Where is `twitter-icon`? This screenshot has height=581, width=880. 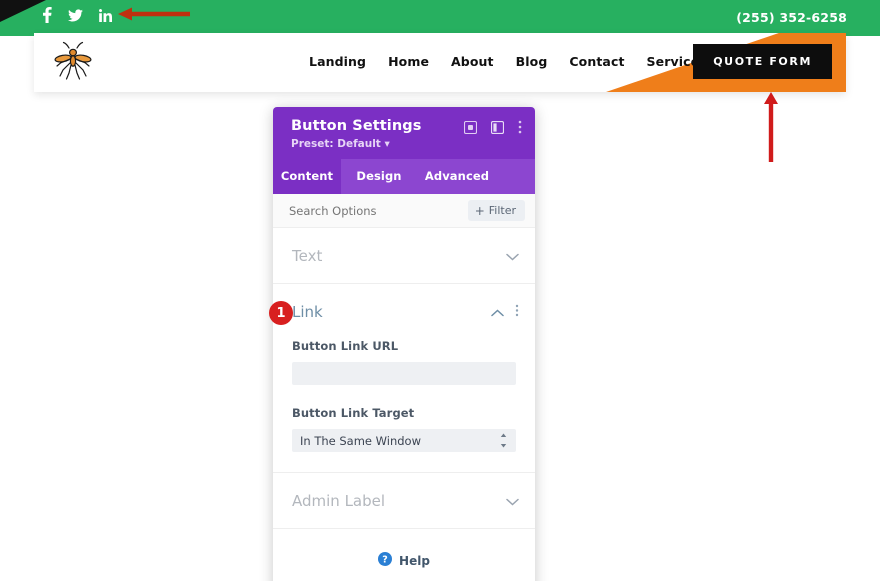
twitter-icon is located at coordinates (75, 15).